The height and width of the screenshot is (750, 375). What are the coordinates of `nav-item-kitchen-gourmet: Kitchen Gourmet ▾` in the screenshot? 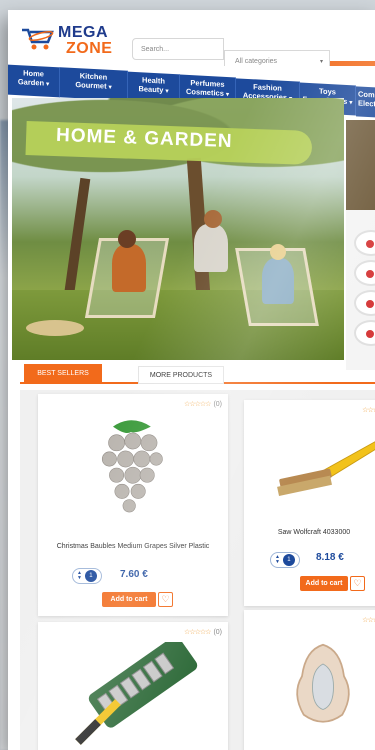 It's located at (94, 84).